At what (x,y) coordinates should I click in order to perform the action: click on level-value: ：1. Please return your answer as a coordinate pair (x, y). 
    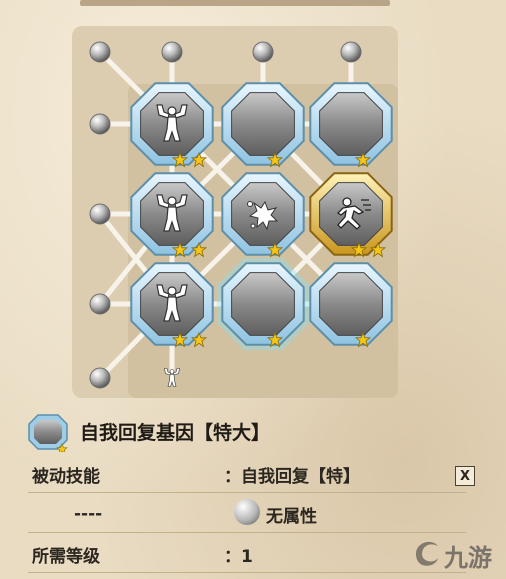
    Looking at the image, I should click on (238, 557).